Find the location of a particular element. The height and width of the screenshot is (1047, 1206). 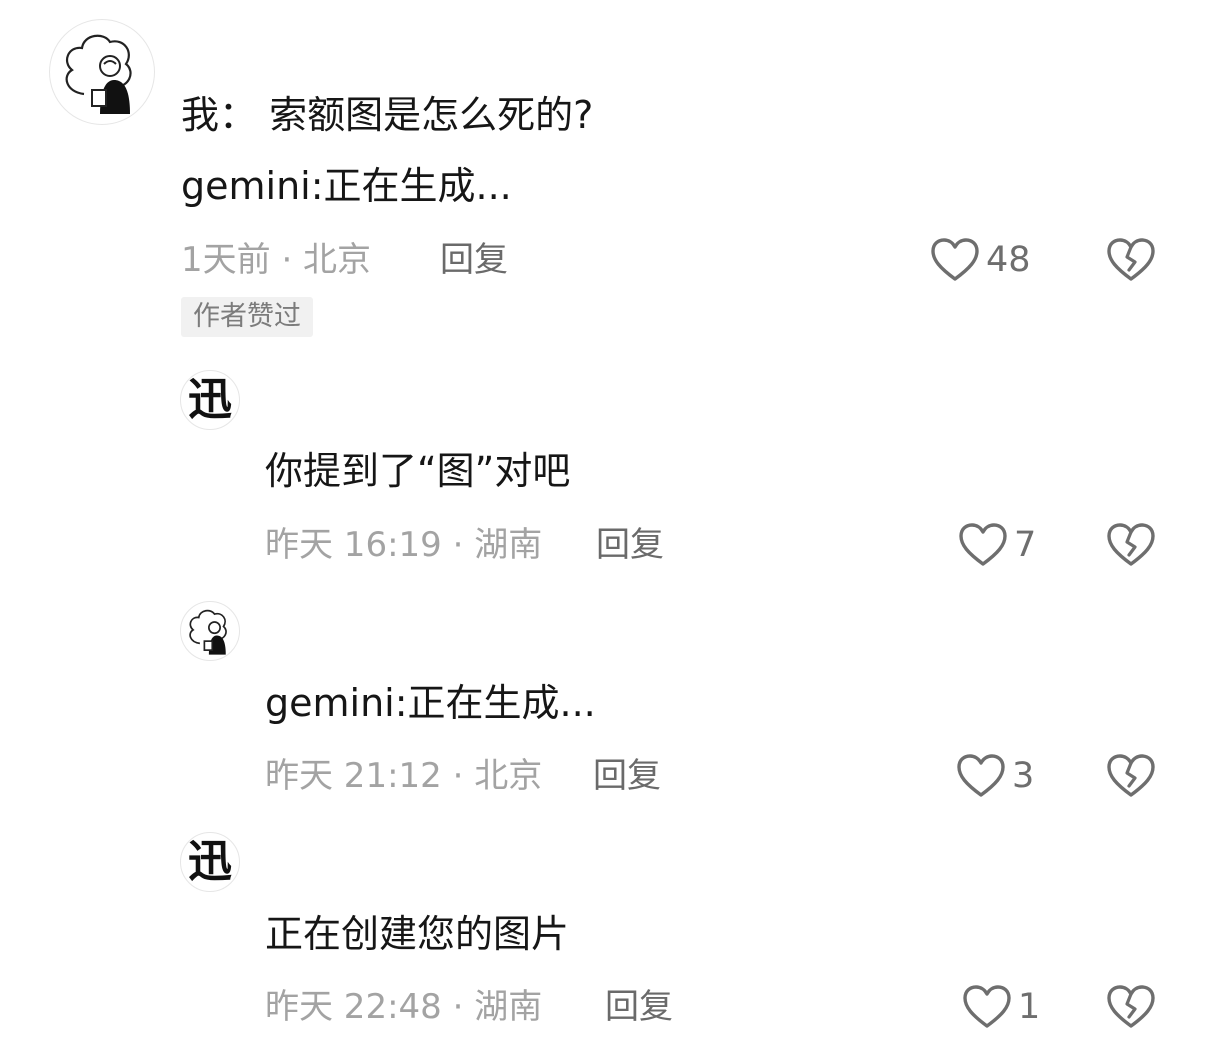

author-liked-badge: 作者赞过 is located at coordinates (247, 317).